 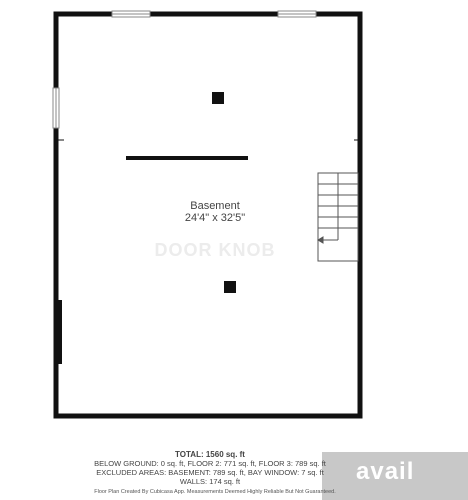 What do you see at coordinates (215, 206) in the screenshot?
I see `room-name: Basement` at bounding box center [215, 206].